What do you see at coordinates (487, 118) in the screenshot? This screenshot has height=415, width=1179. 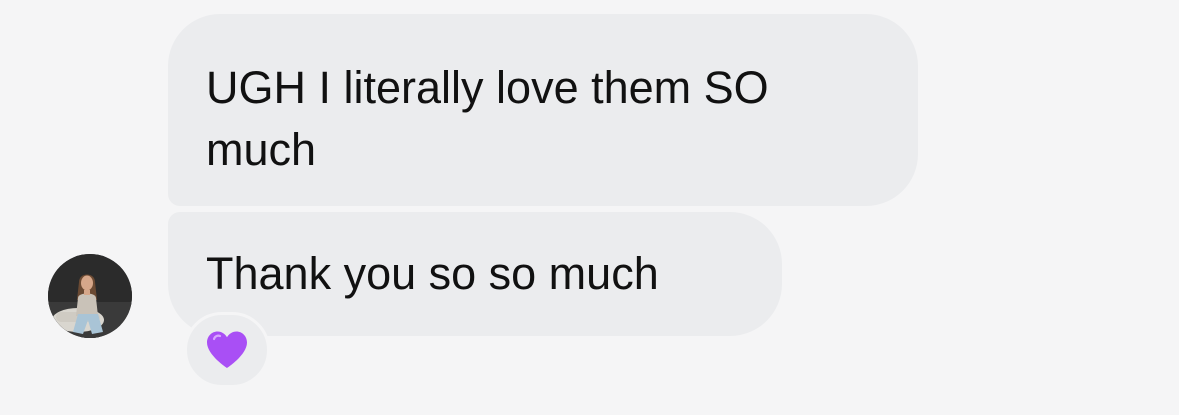 I see `message-text: UGH I literally love them SO much` at bounding box center [487, 118].